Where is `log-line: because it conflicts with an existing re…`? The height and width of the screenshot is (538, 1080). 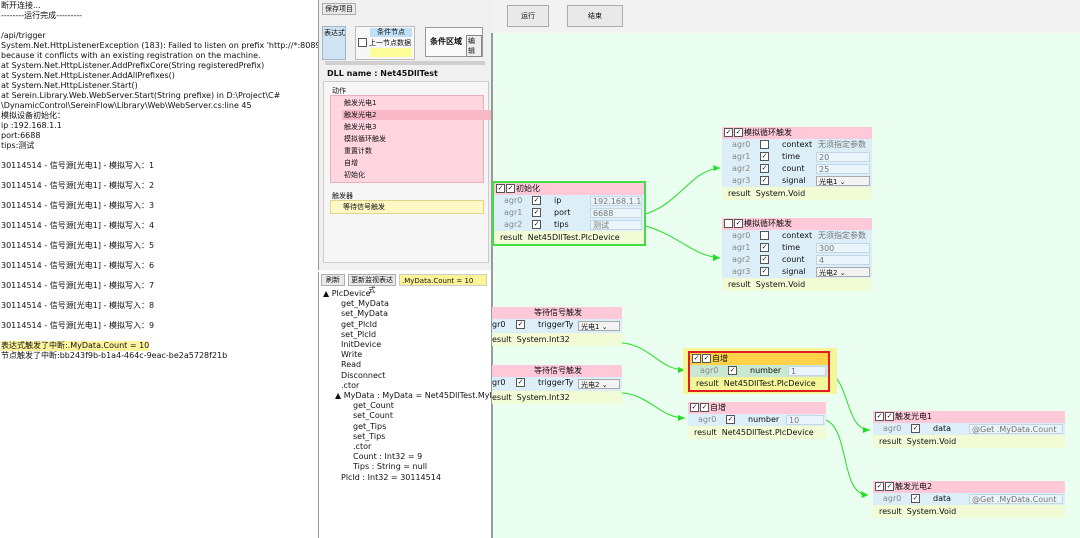
log-line: because it conflicts with an existing re… is located at coordinates (131, 55).